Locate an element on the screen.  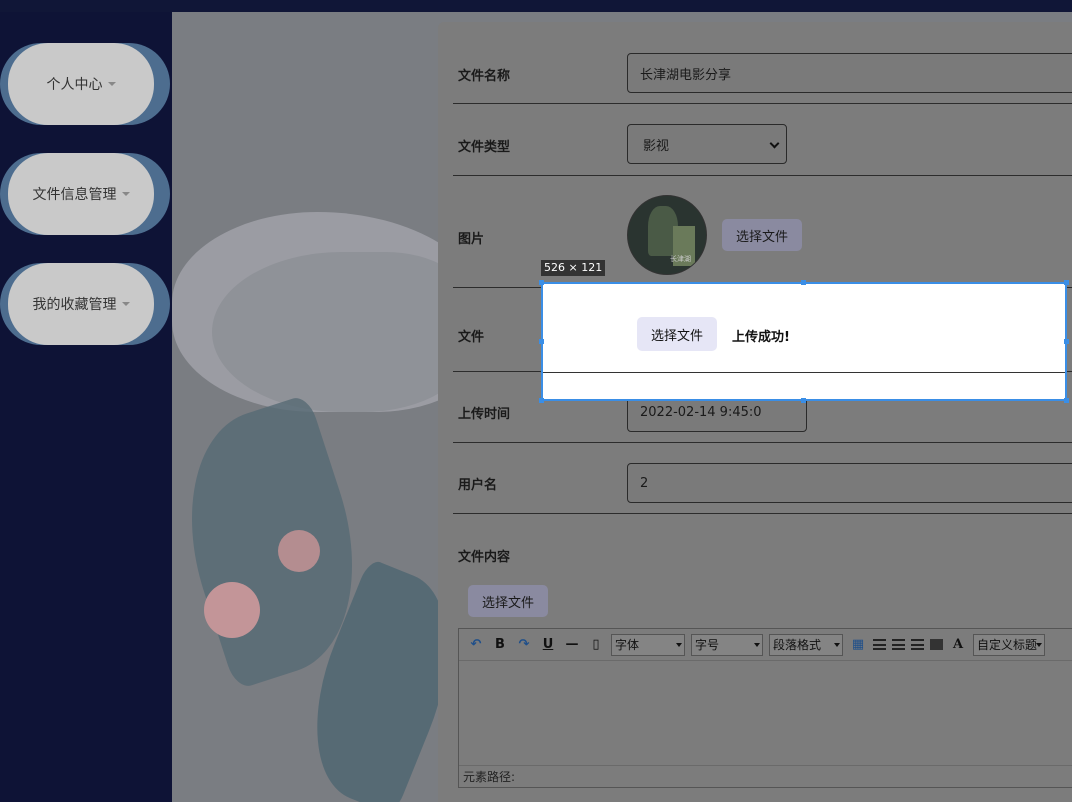
content-choose-file-button: 选择文件 is located at coordinates (508, 601).